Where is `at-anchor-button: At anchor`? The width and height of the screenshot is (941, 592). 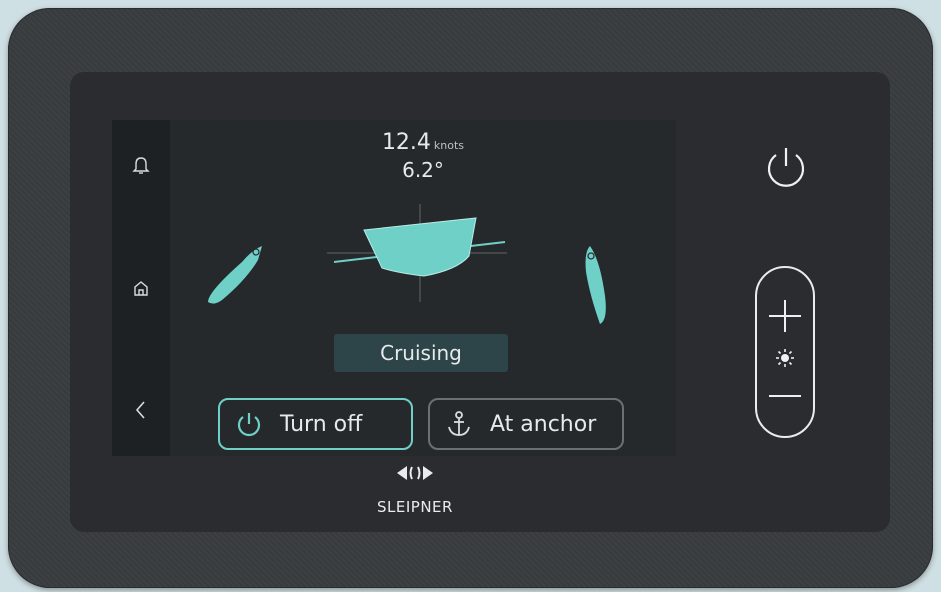 at-anchor-button: At anchor is located at coordinates (526, 424).